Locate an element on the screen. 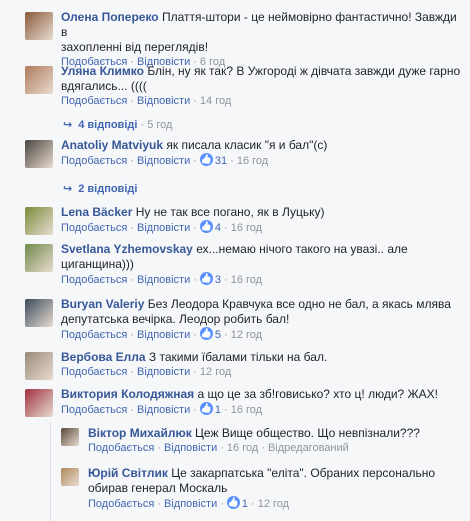  comment-text-line: вдягались... (((( is located at coordinates (261, 86).